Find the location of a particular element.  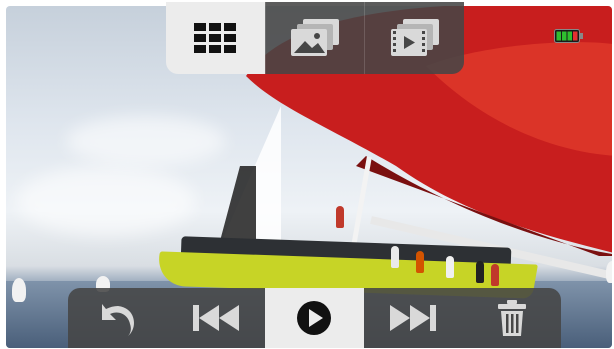

undo-back-icon is located at coordinates (118, 320).